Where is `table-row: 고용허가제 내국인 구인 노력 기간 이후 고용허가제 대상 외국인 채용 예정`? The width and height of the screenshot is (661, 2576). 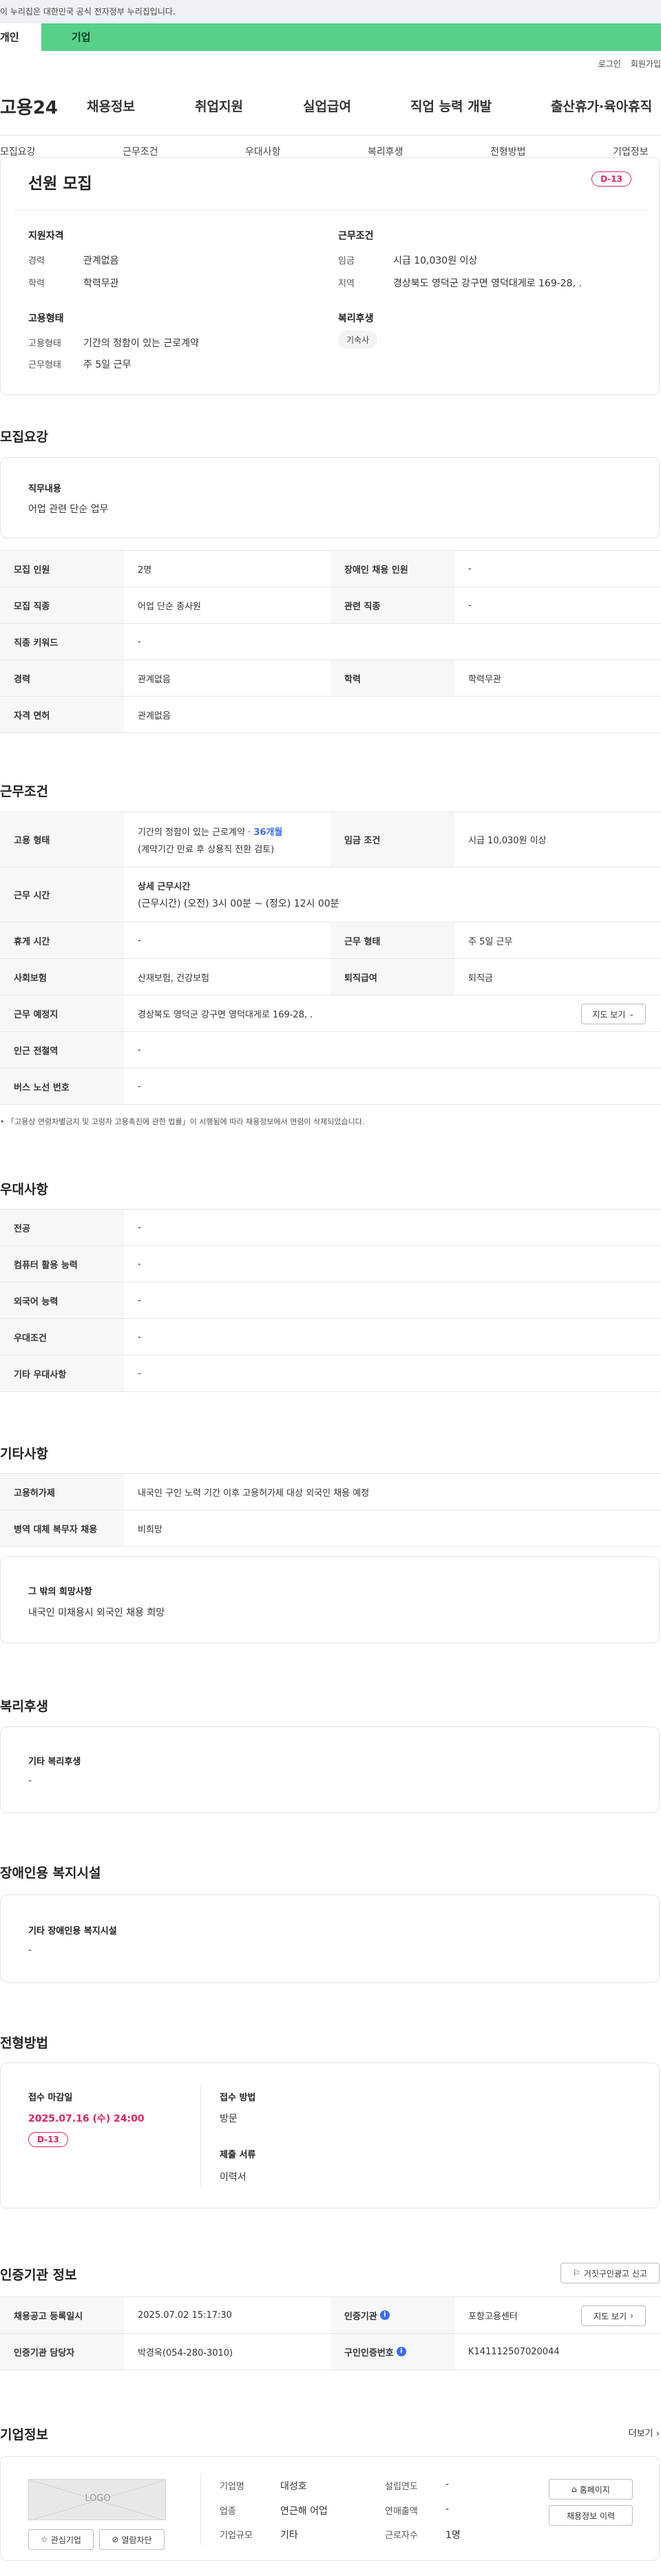
table-row: 고용허가제 내국인 구인 노력 기간 이후 고용허가제 대상 외국인 채용 예정 is located at coordinates (330, 1492).